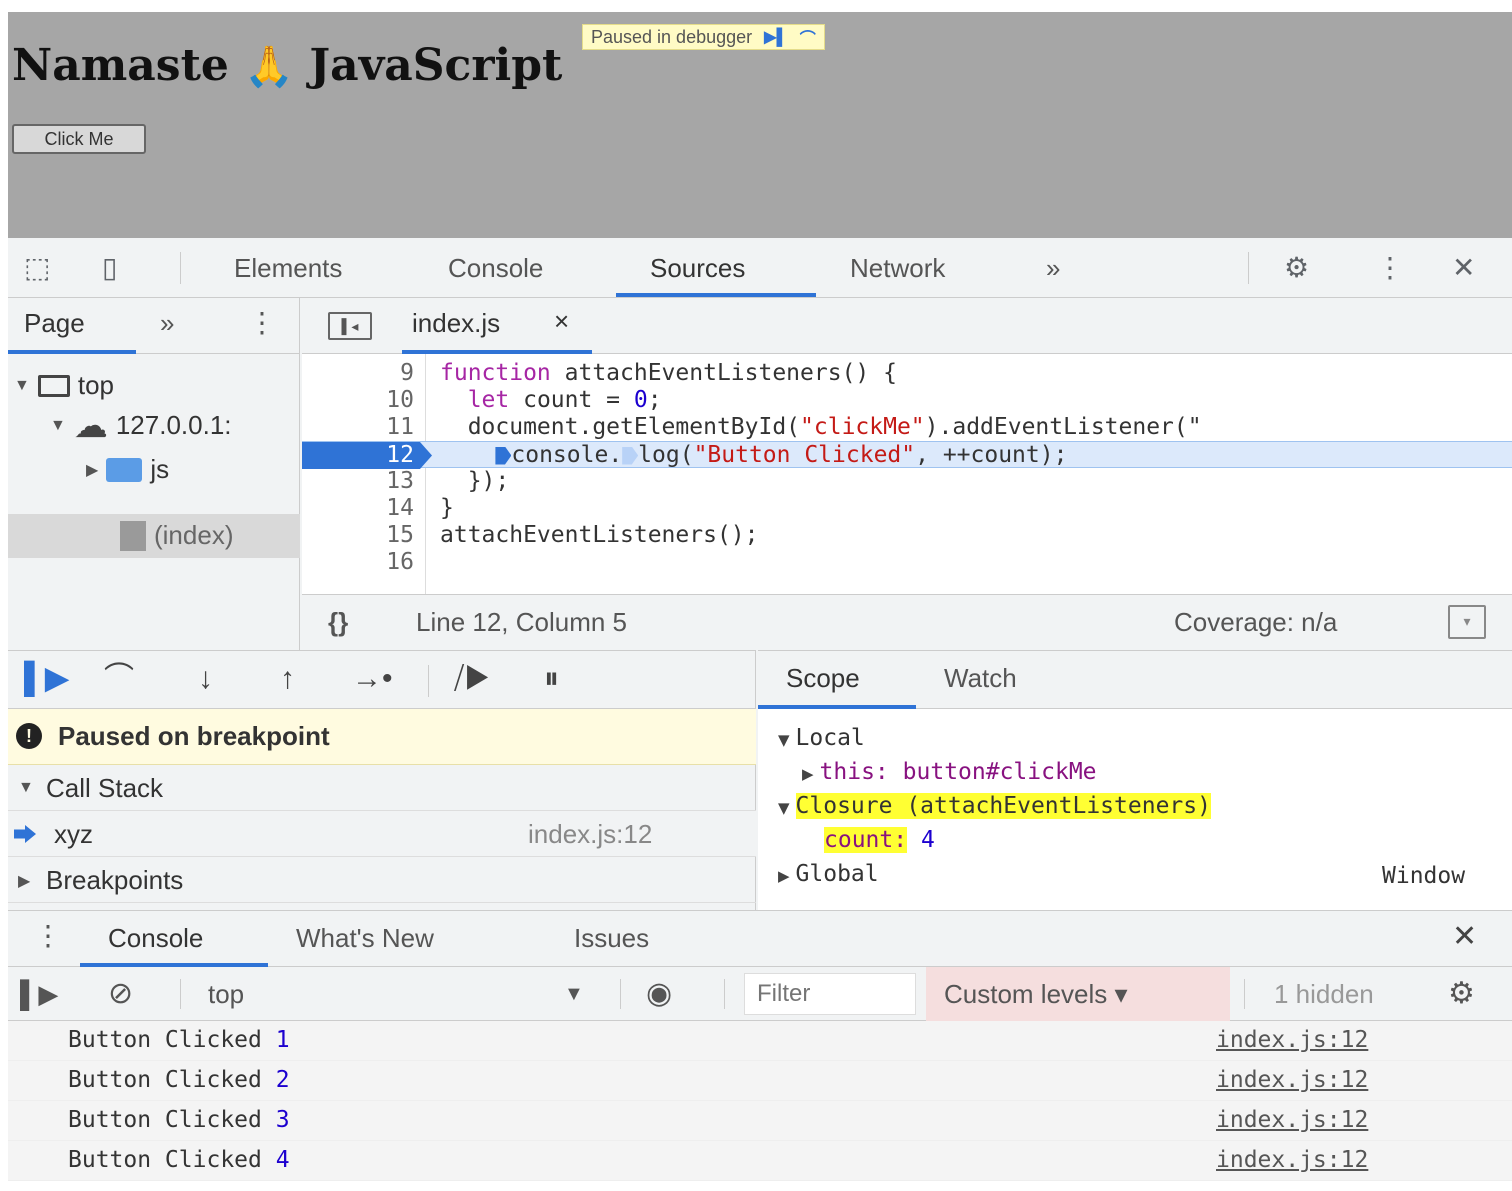  What do you see at coordinates (358, 508) in the screenshot?
I see `line-number: 14` at bounding box center [358, 508].